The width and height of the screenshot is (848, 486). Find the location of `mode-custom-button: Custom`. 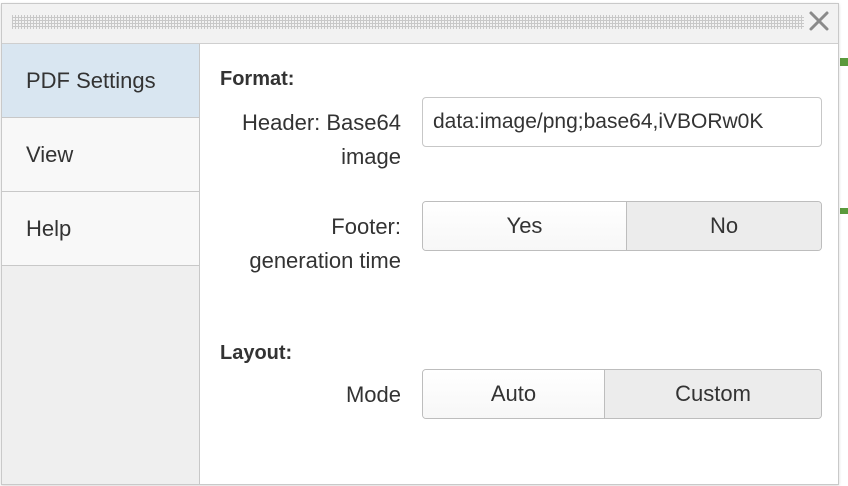

mode-custom-button: Custom is located at coordinates (712, 394).